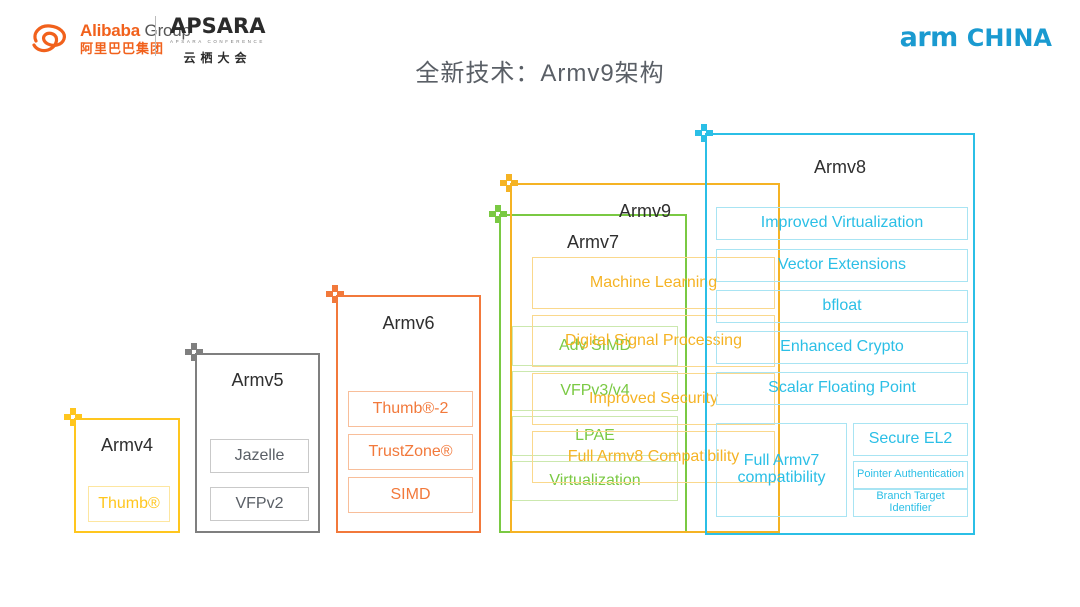 This screenshot has height=607, width=1080. I want to click on armv4-feature-thumb: Thumb®, so click(129, 504).